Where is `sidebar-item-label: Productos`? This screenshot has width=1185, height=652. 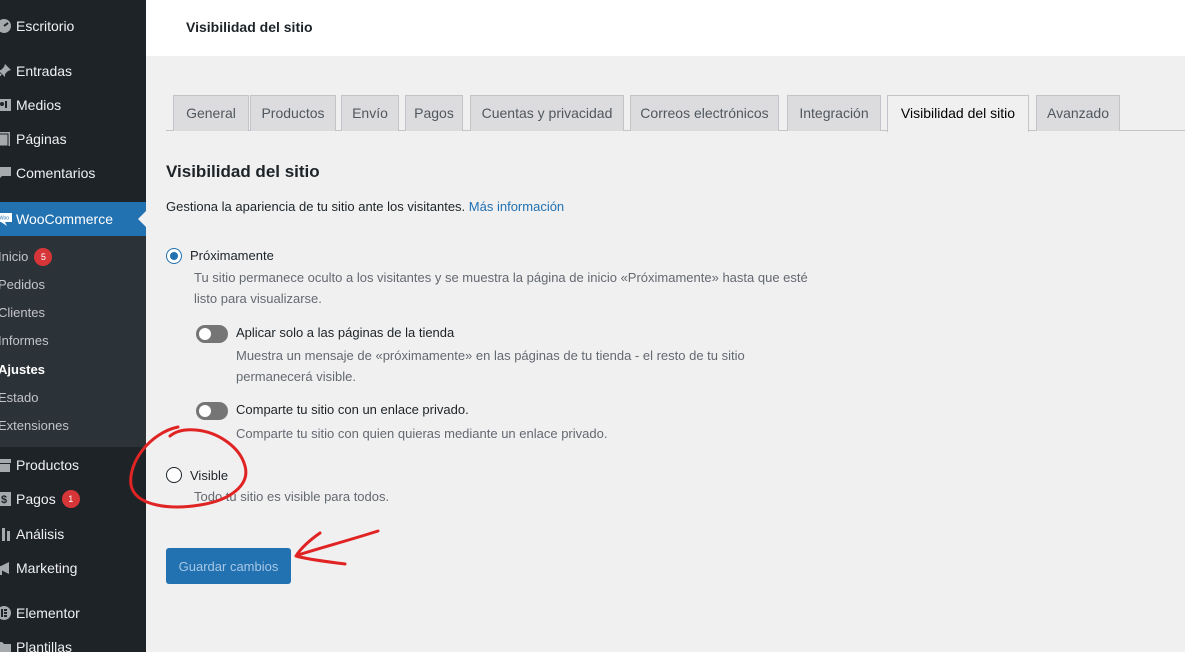 sidebar-item-label: Productos is located at coordinates (48, 465).